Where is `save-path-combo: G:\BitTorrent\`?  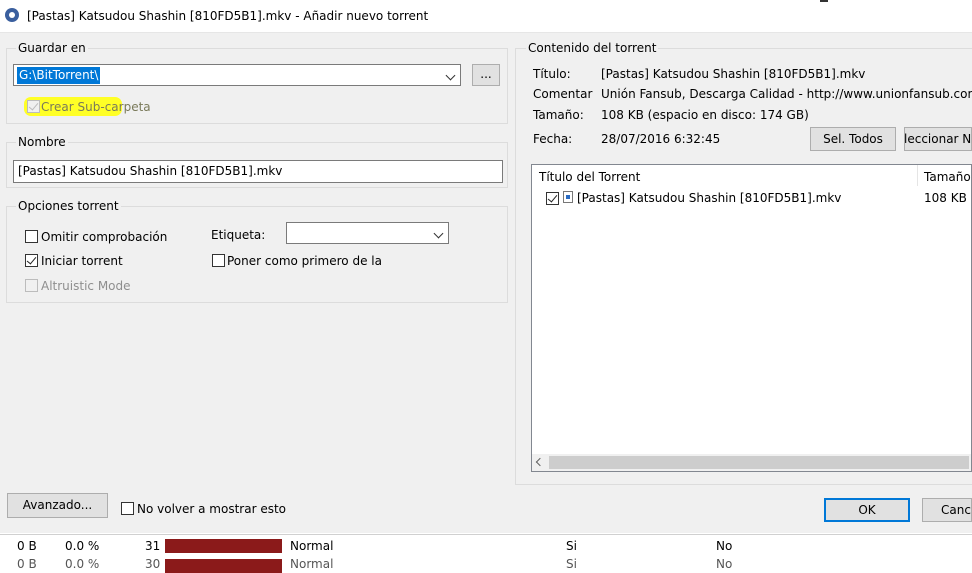
save-path-combo: G:\BitTorrent\ is located at coordinates (237, 75).